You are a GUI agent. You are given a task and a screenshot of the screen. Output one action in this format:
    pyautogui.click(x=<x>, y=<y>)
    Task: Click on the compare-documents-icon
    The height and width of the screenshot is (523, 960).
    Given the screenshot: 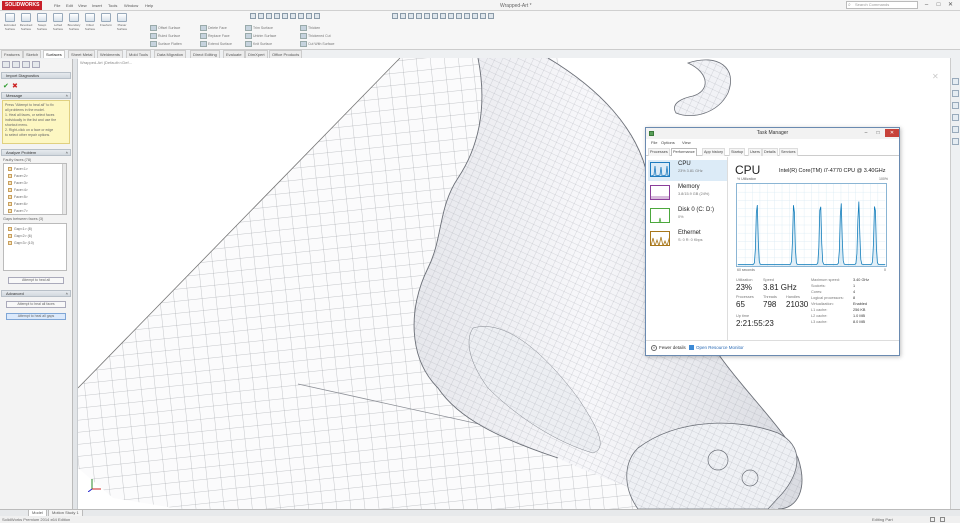 What is the action you would take?
    pyautogui.click(x=491, y=16)
    